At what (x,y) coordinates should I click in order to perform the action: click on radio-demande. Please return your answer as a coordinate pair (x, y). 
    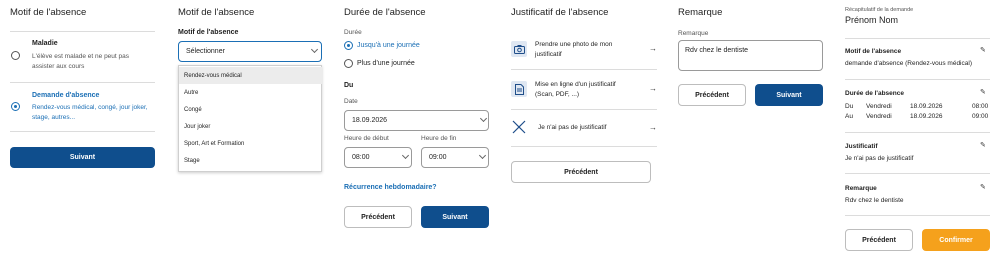
    Looking at the image, I should click on (15, 106).